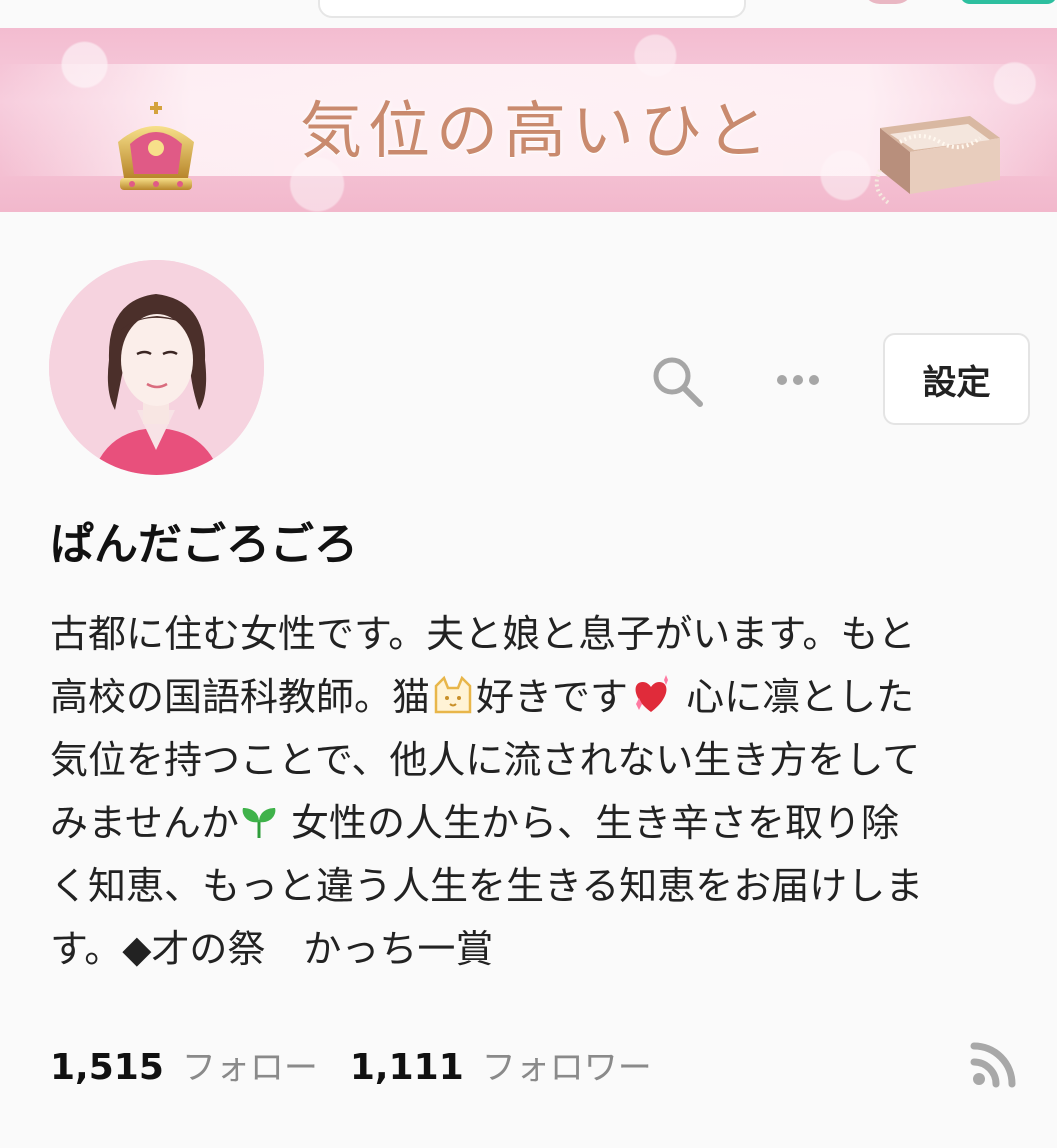 The width and height of the screenshot is (1057, 1148). Describe the element at coordinates (156, 367) in the screenshot. I see `avatar` at that location.